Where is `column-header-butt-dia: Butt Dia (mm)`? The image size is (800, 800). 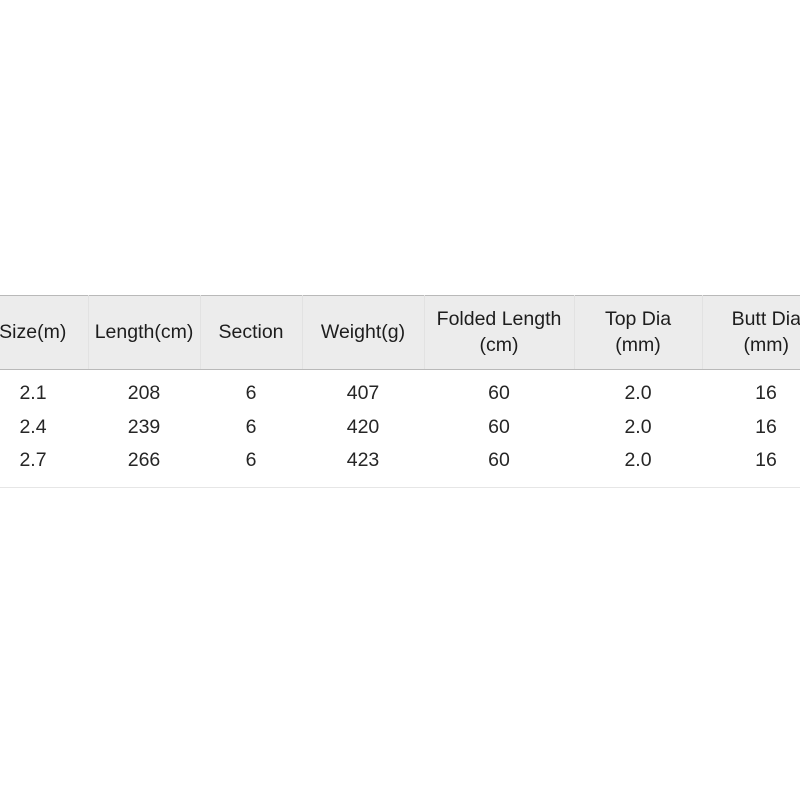
column-header-butt-dia: Butt Dia (mm) is located at coordinates (751, 332).